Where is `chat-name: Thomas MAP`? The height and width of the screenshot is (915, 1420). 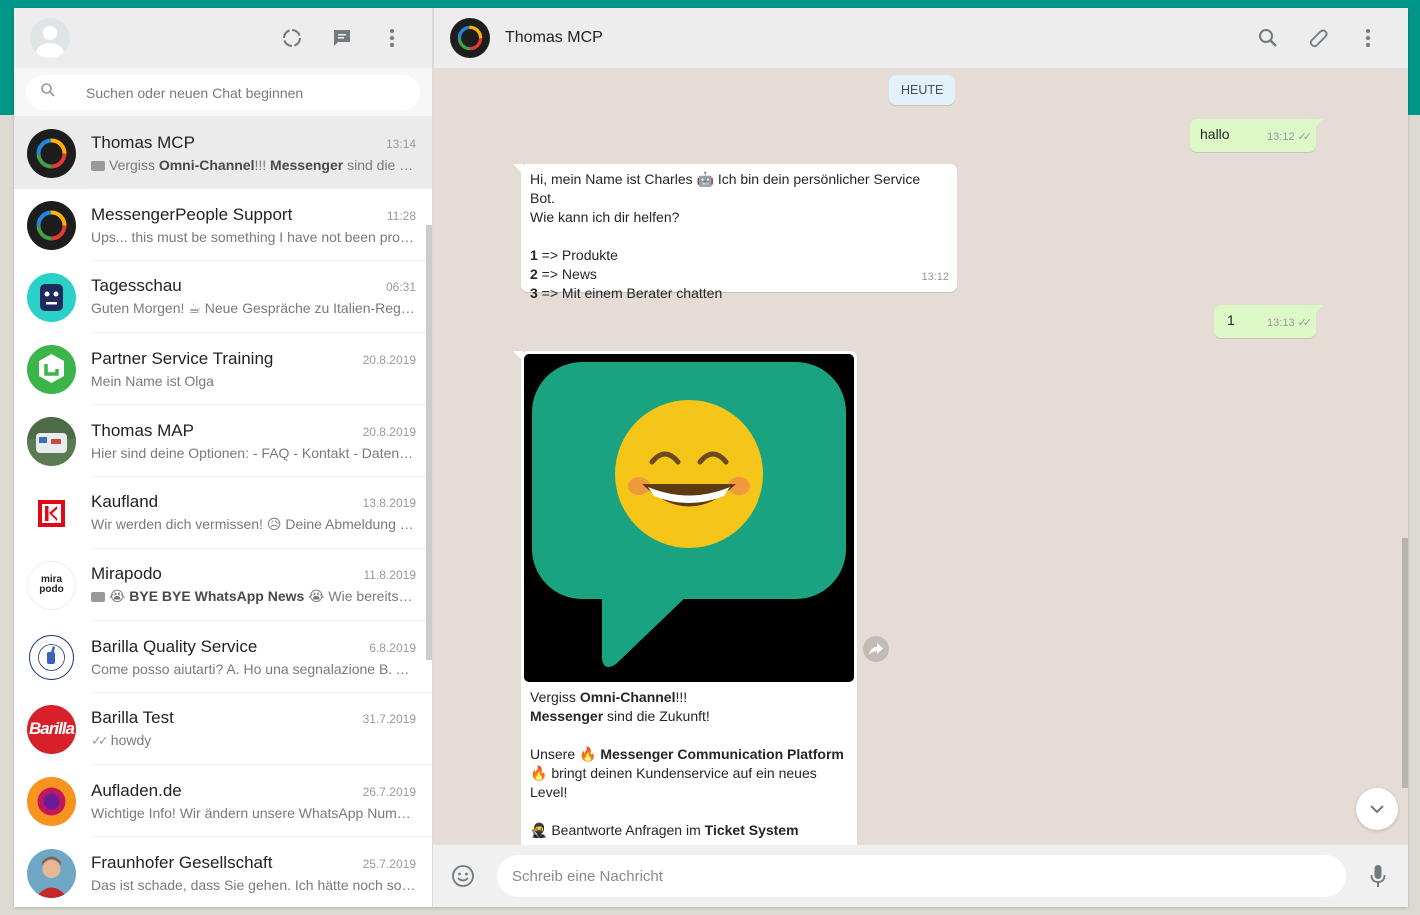
chat-name: Thomas MAP is located at coordinates (142, 430).